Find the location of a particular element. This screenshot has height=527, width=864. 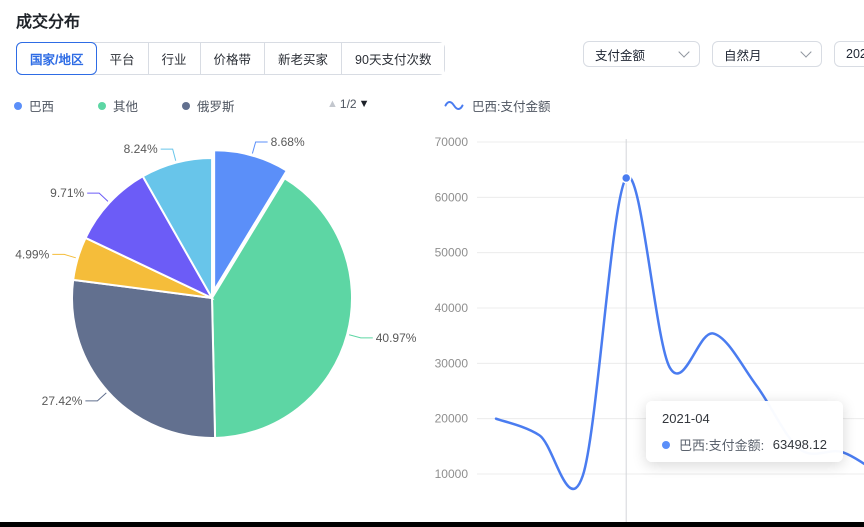

chart-tooltip: 2021-04 巴西:支付金额: 63498.12 is located at coordinates (744, 431).